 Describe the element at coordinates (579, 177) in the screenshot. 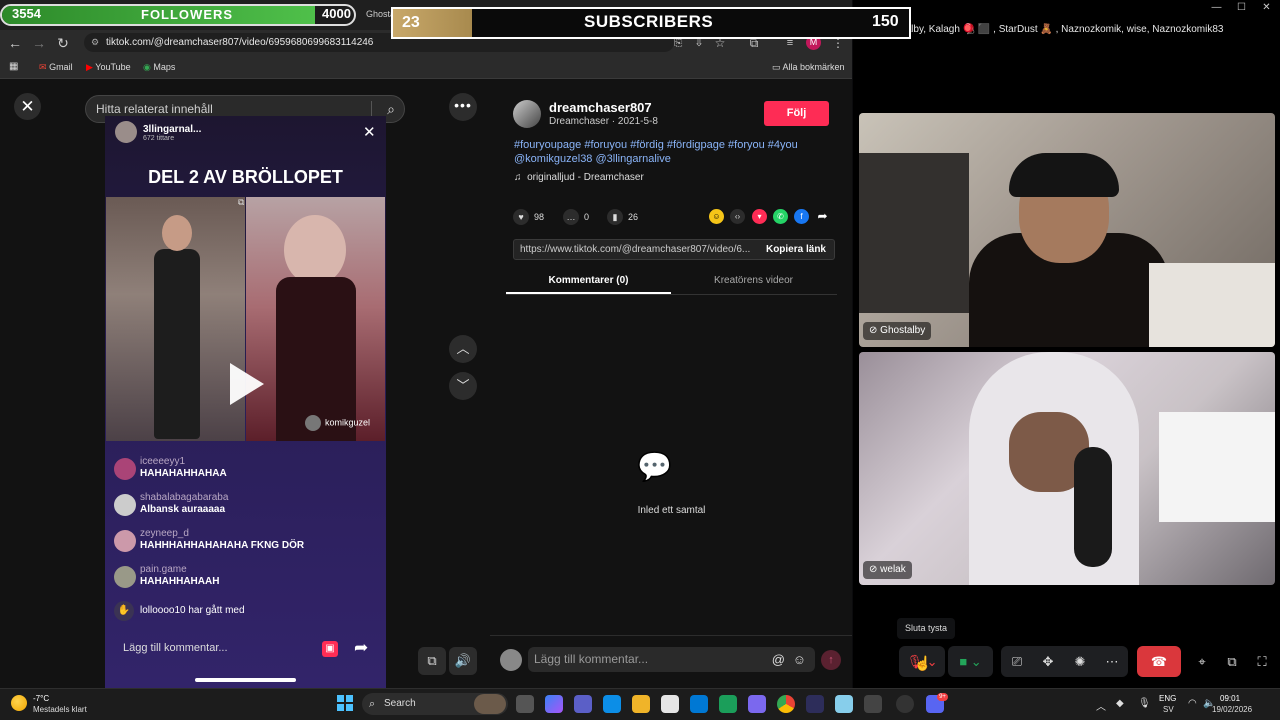

I see `sound-link: ♫ originalljud - Dreamchaser` at that location.